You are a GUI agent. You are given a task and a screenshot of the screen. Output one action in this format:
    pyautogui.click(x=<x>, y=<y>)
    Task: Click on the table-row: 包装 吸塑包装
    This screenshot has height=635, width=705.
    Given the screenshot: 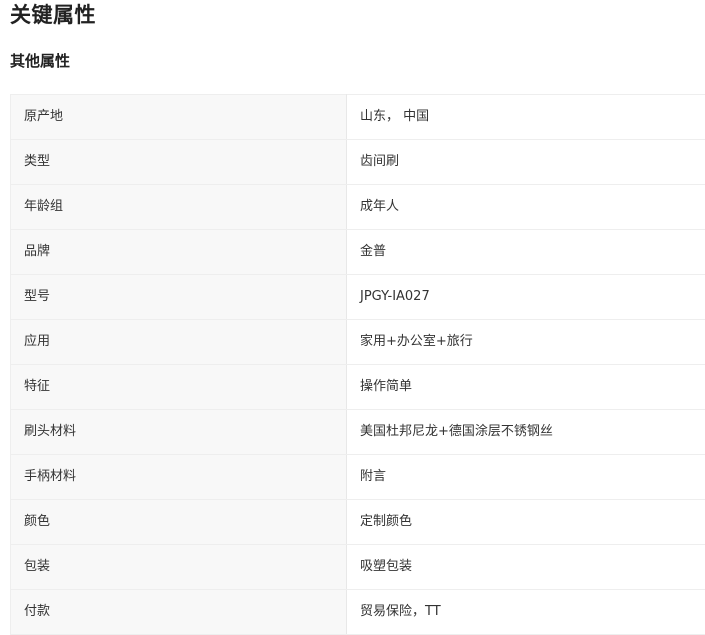 What is the action you would take?
    pyautogui.click(x=358, y=567)
    